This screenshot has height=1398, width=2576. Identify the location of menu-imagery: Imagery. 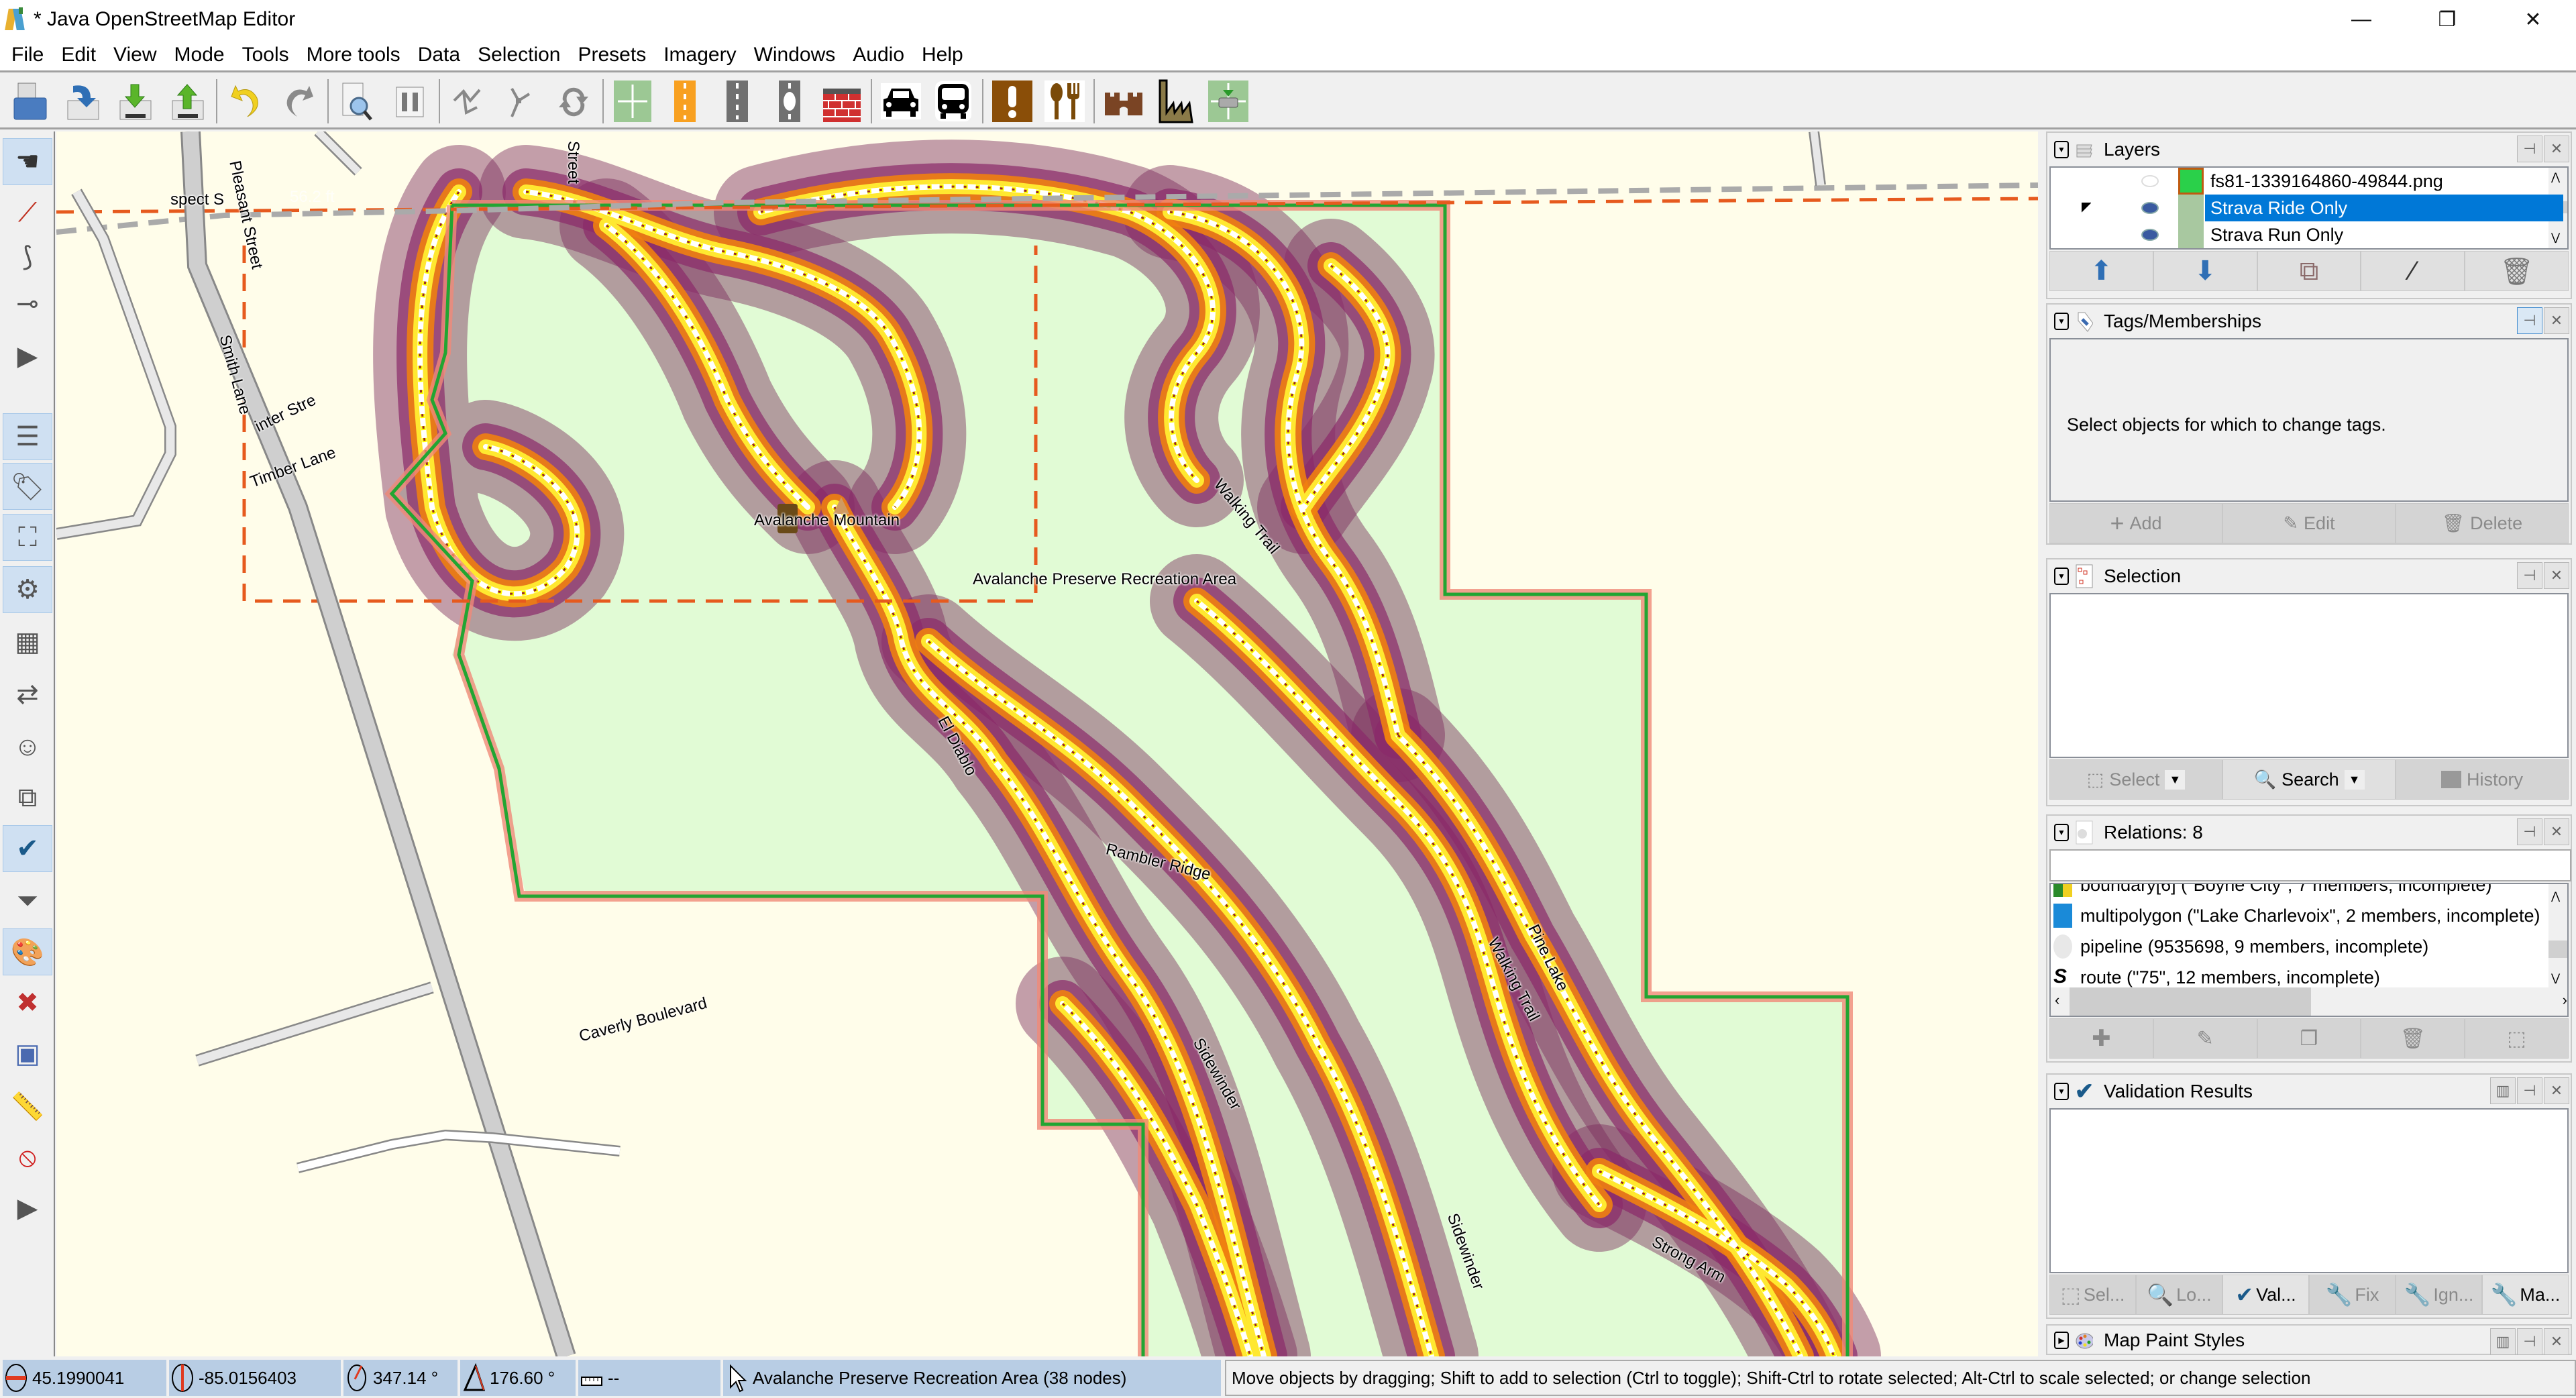
(700, 55).